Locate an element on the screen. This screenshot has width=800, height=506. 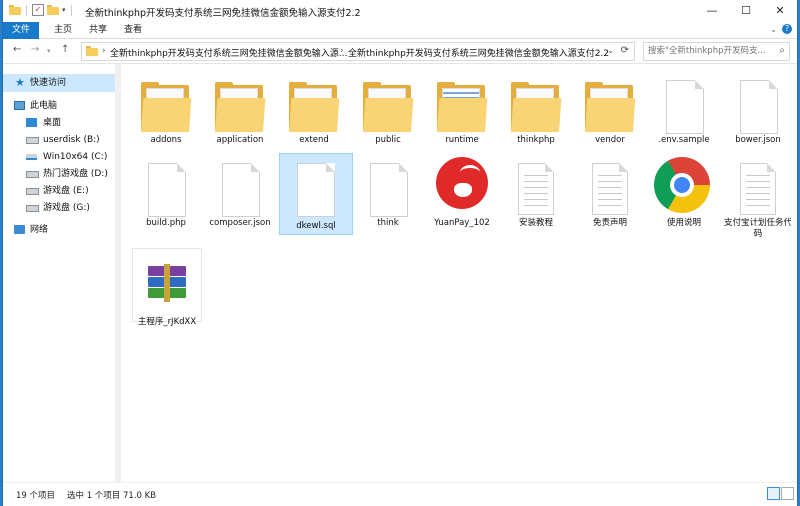
properties-icon: ✓ is located at coordinates (38, 10).